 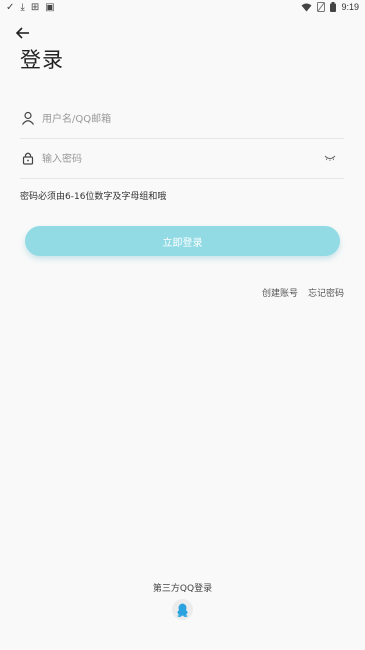 What do you see at coordinates (326, 292) in the screenshot?
I see `forgot-password-link: 忘记密码` at bounding box center [326, 292].